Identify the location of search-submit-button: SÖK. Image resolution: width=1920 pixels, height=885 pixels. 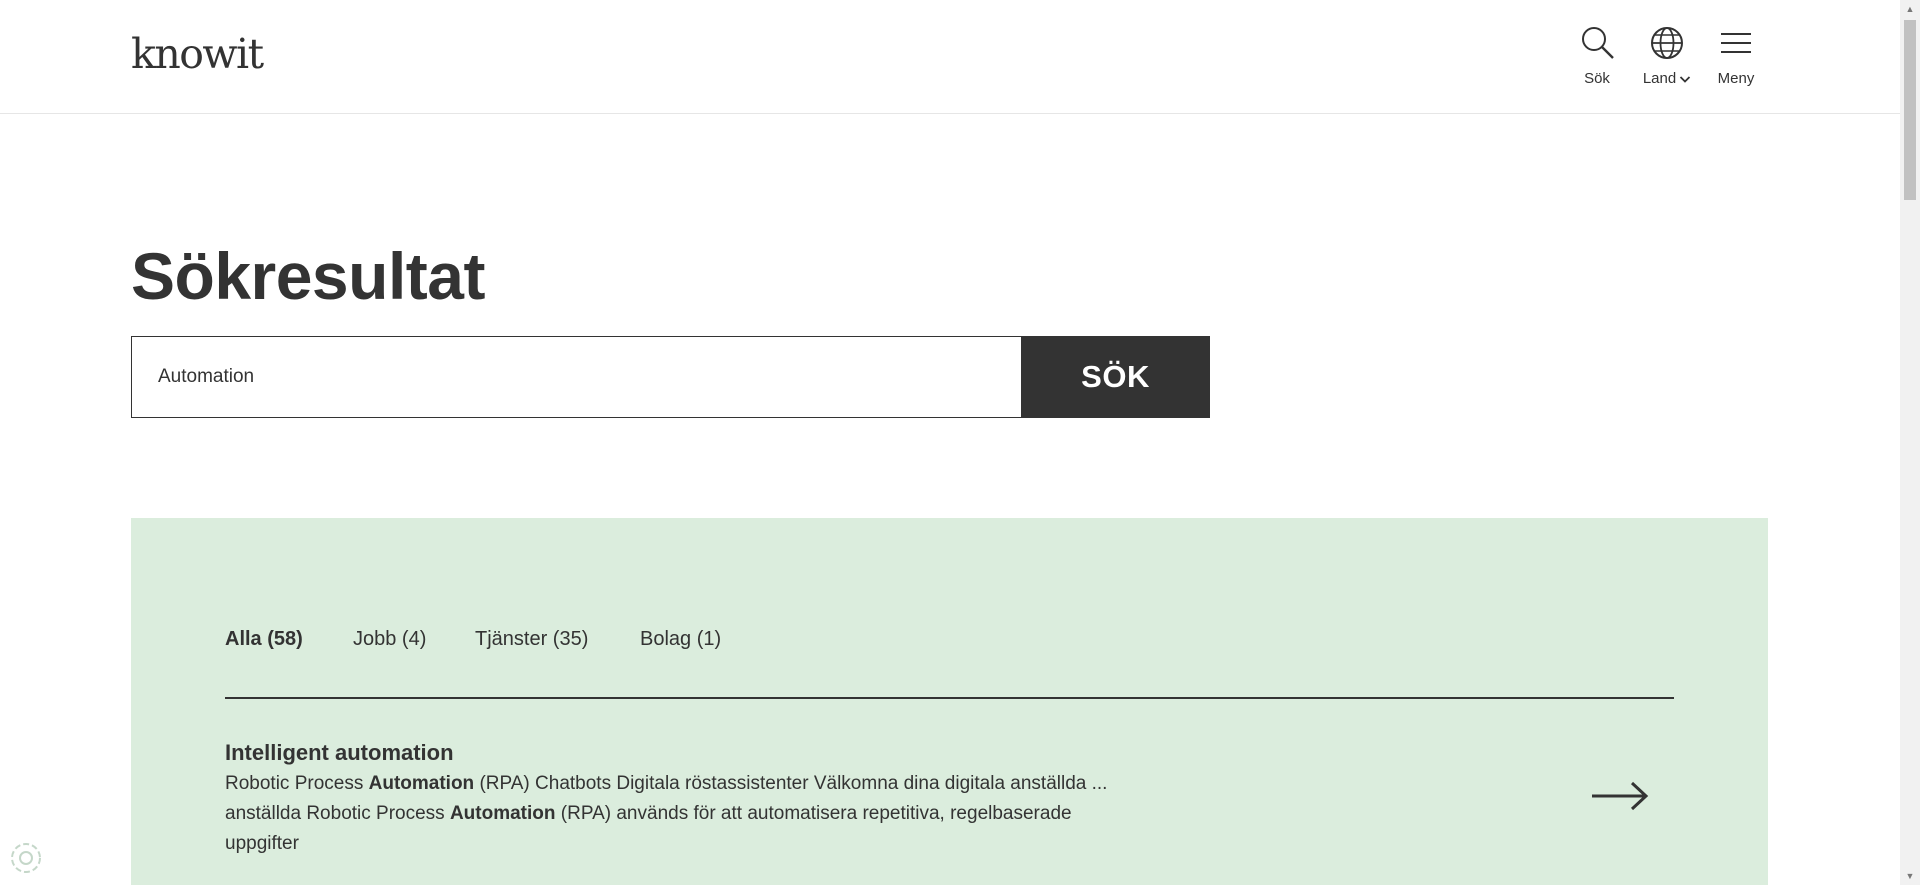
(1115, 377).